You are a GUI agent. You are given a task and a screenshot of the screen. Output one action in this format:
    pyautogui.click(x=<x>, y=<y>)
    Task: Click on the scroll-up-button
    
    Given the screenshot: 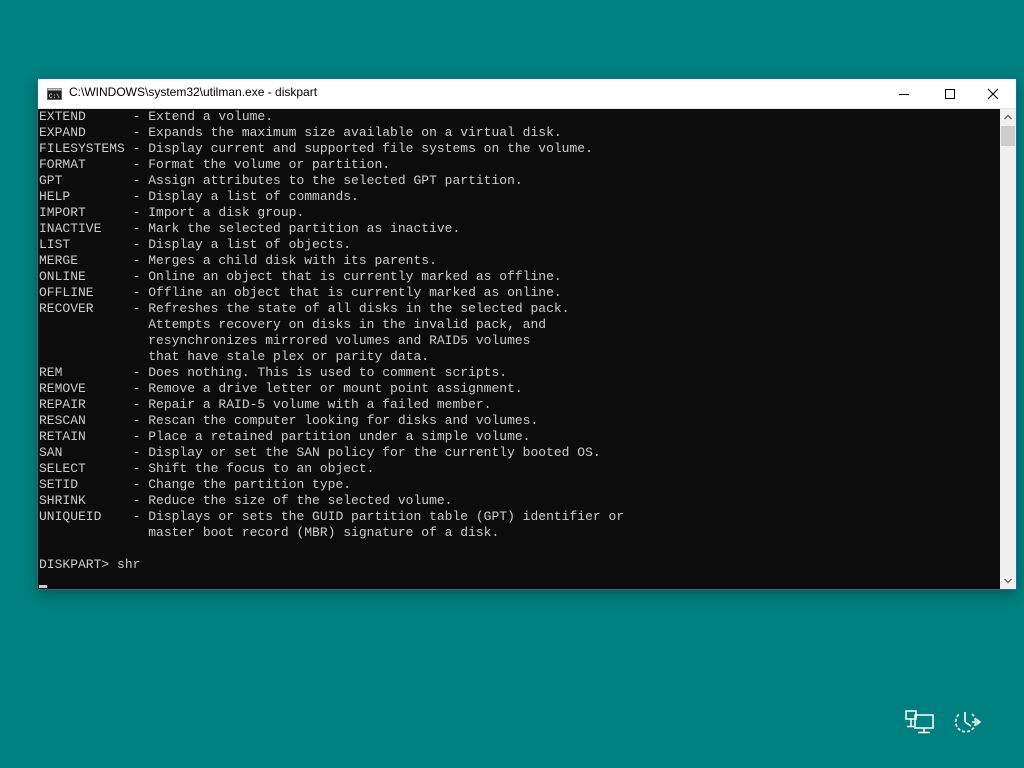 What is the action you would take?
    pyautogui.click(x=1008, y=117)
    